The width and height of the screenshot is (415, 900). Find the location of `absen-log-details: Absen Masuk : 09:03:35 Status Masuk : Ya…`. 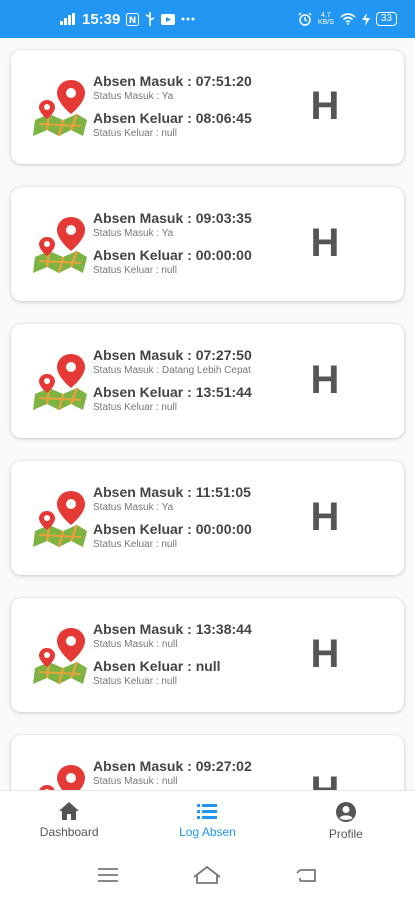

absen-log-details: Absen Masuk : 09:03:35 Status Masuk : Ya… is located at coordinates (172, 246).